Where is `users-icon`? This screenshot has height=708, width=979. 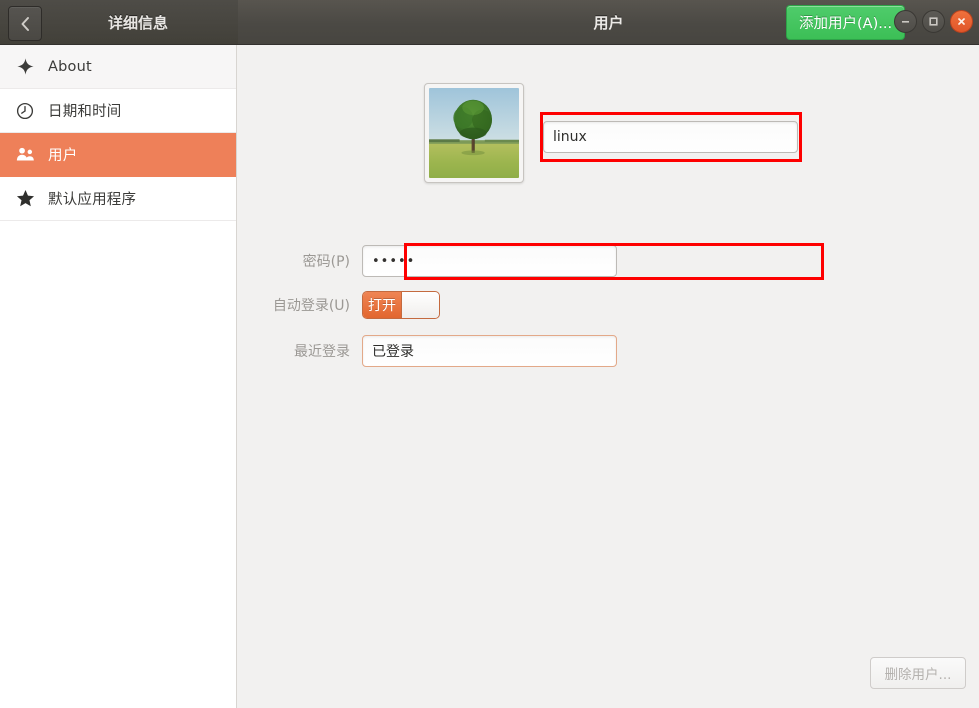 users-icon is located at coordinates (25, 155).